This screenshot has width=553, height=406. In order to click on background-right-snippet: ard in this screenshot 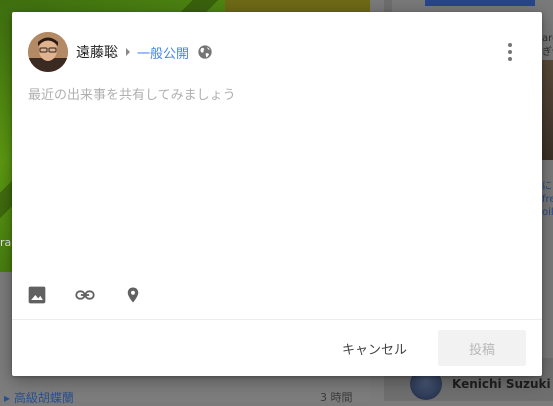, I will do `click(547, 38)`.